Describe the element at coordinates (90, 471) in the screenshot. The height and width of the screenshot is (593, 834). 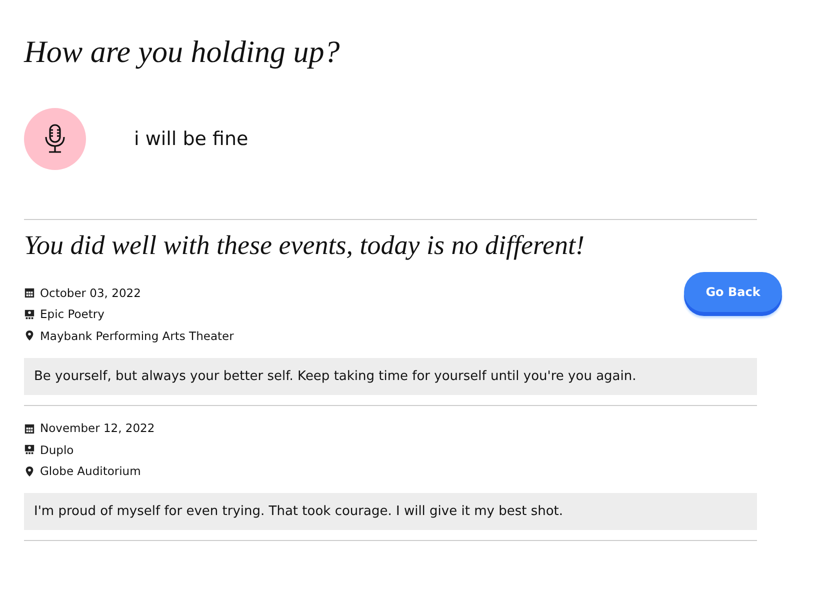
I see `event-venue: Globe Auditorium` at that location.